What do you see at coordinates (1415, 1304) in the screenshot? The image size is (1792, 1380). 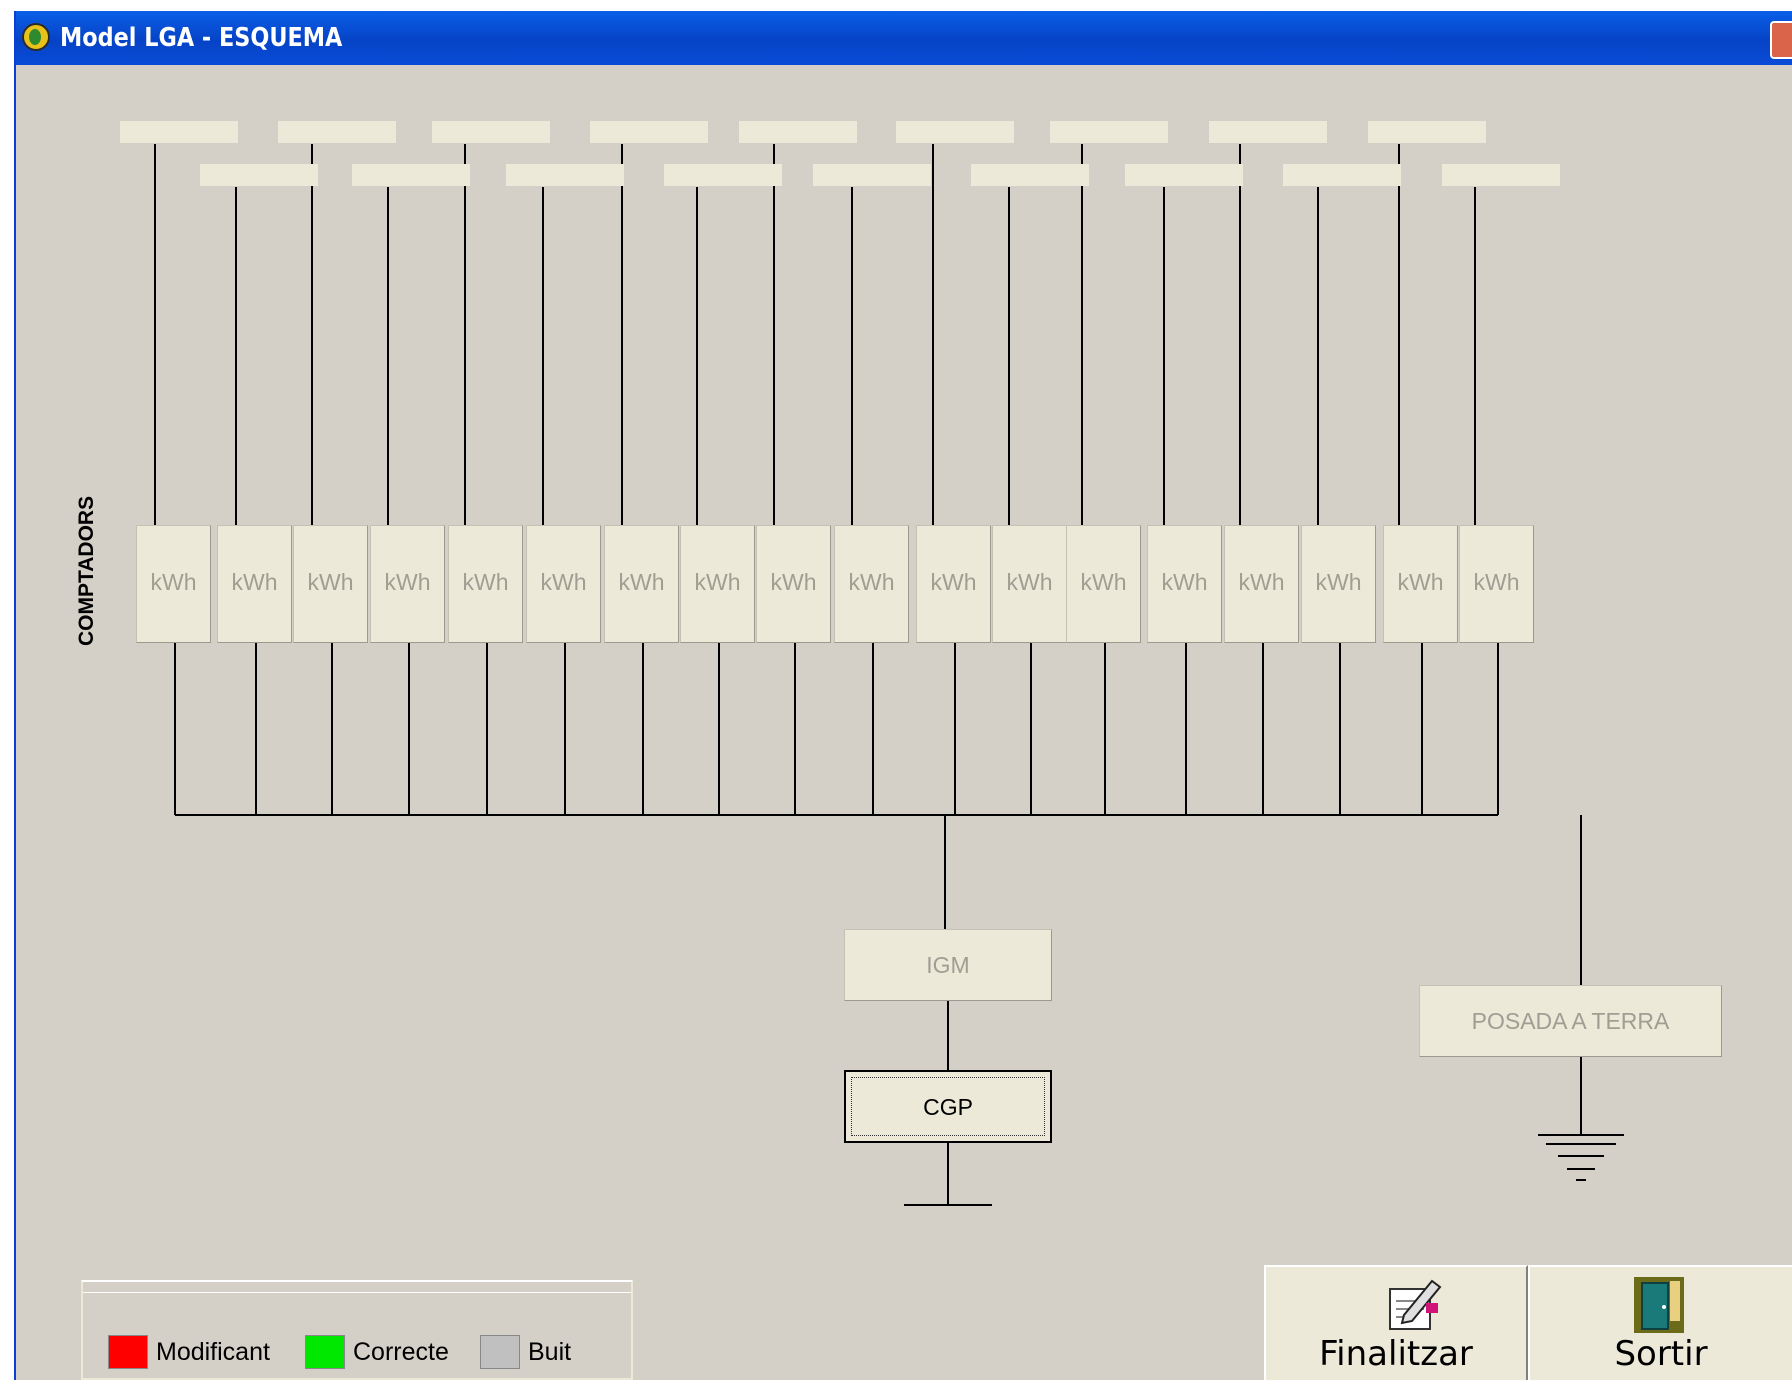 I see `pencil-document-icon` at bounding box center [1415, 1304].